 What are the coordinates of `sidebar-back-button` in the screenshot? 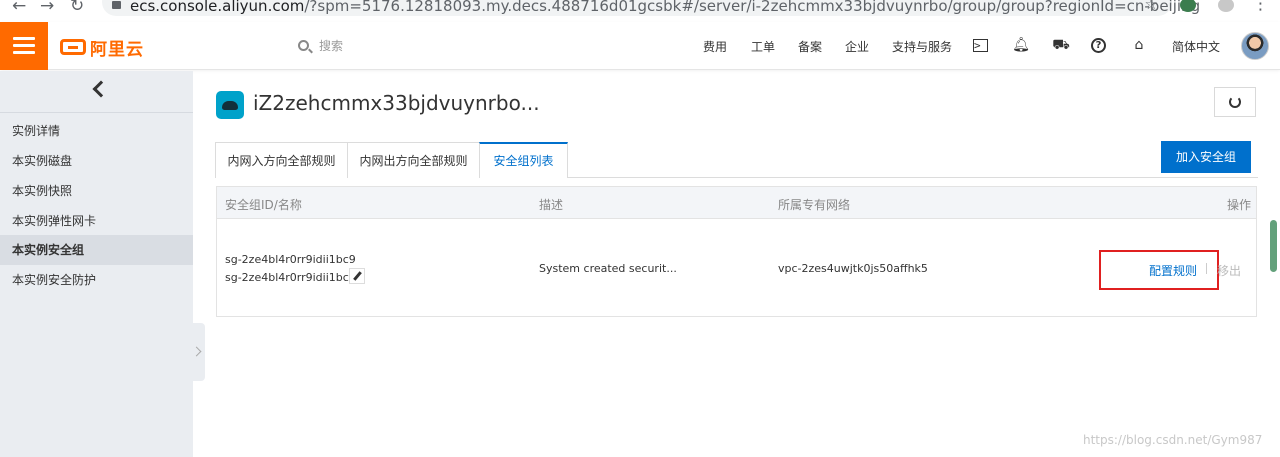 It's located at (96, 92).